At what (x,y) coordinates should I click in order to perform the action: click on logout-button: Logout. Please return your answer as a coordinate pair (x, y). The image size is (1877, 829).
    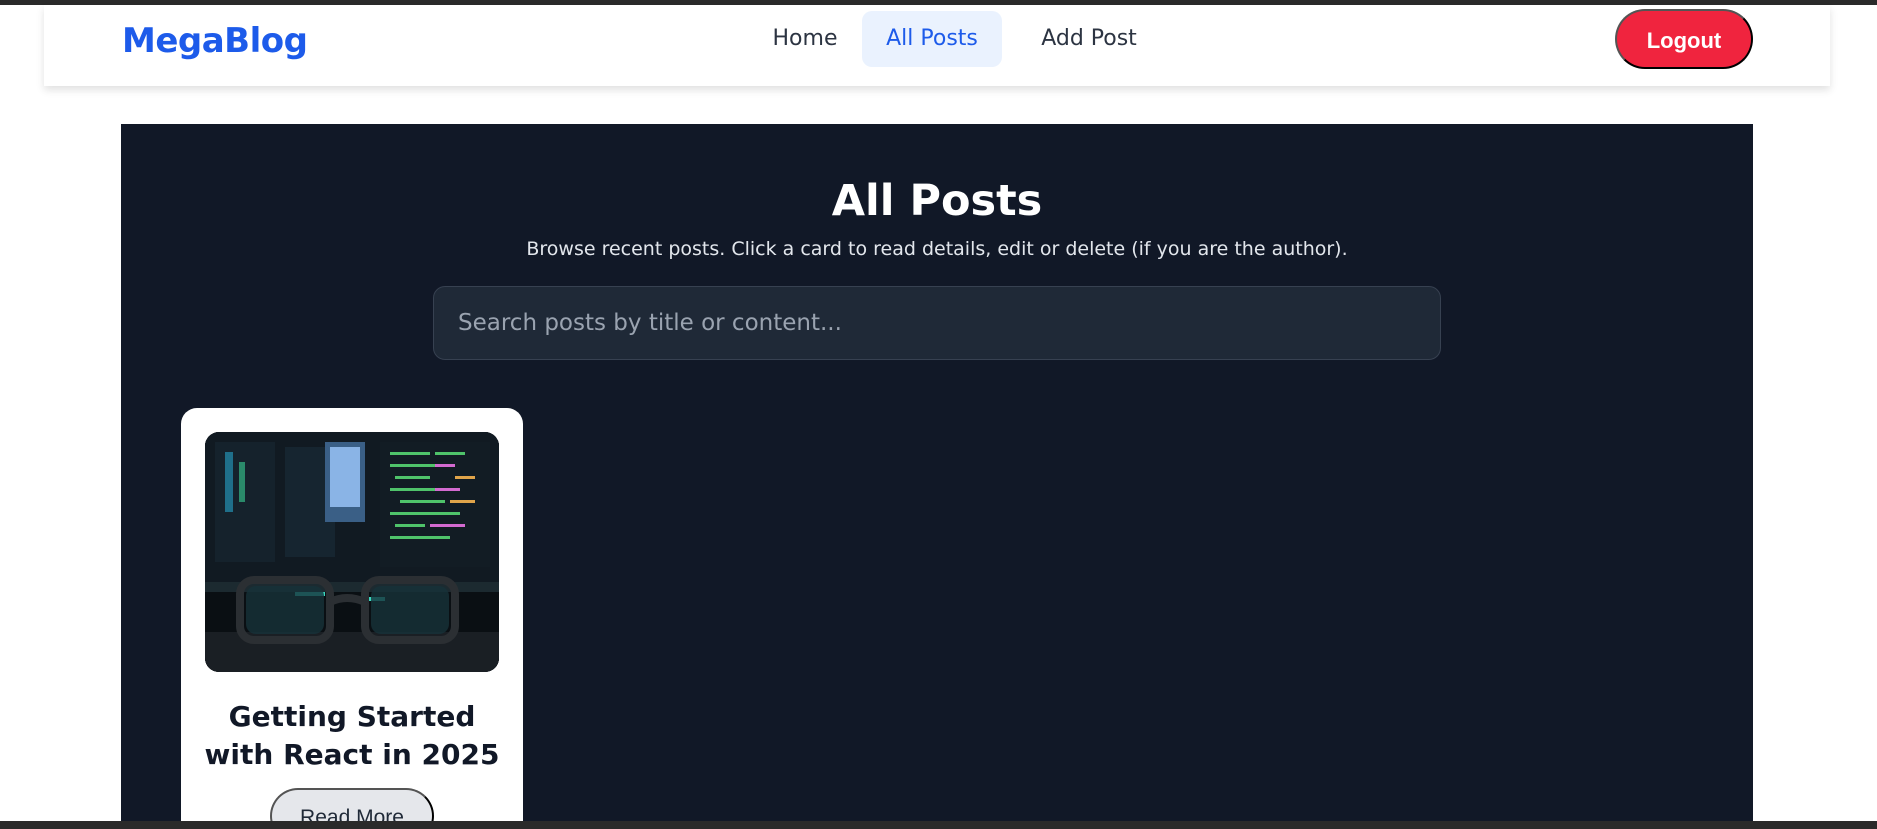
    Looking at the image, I should click on (1684, 39).